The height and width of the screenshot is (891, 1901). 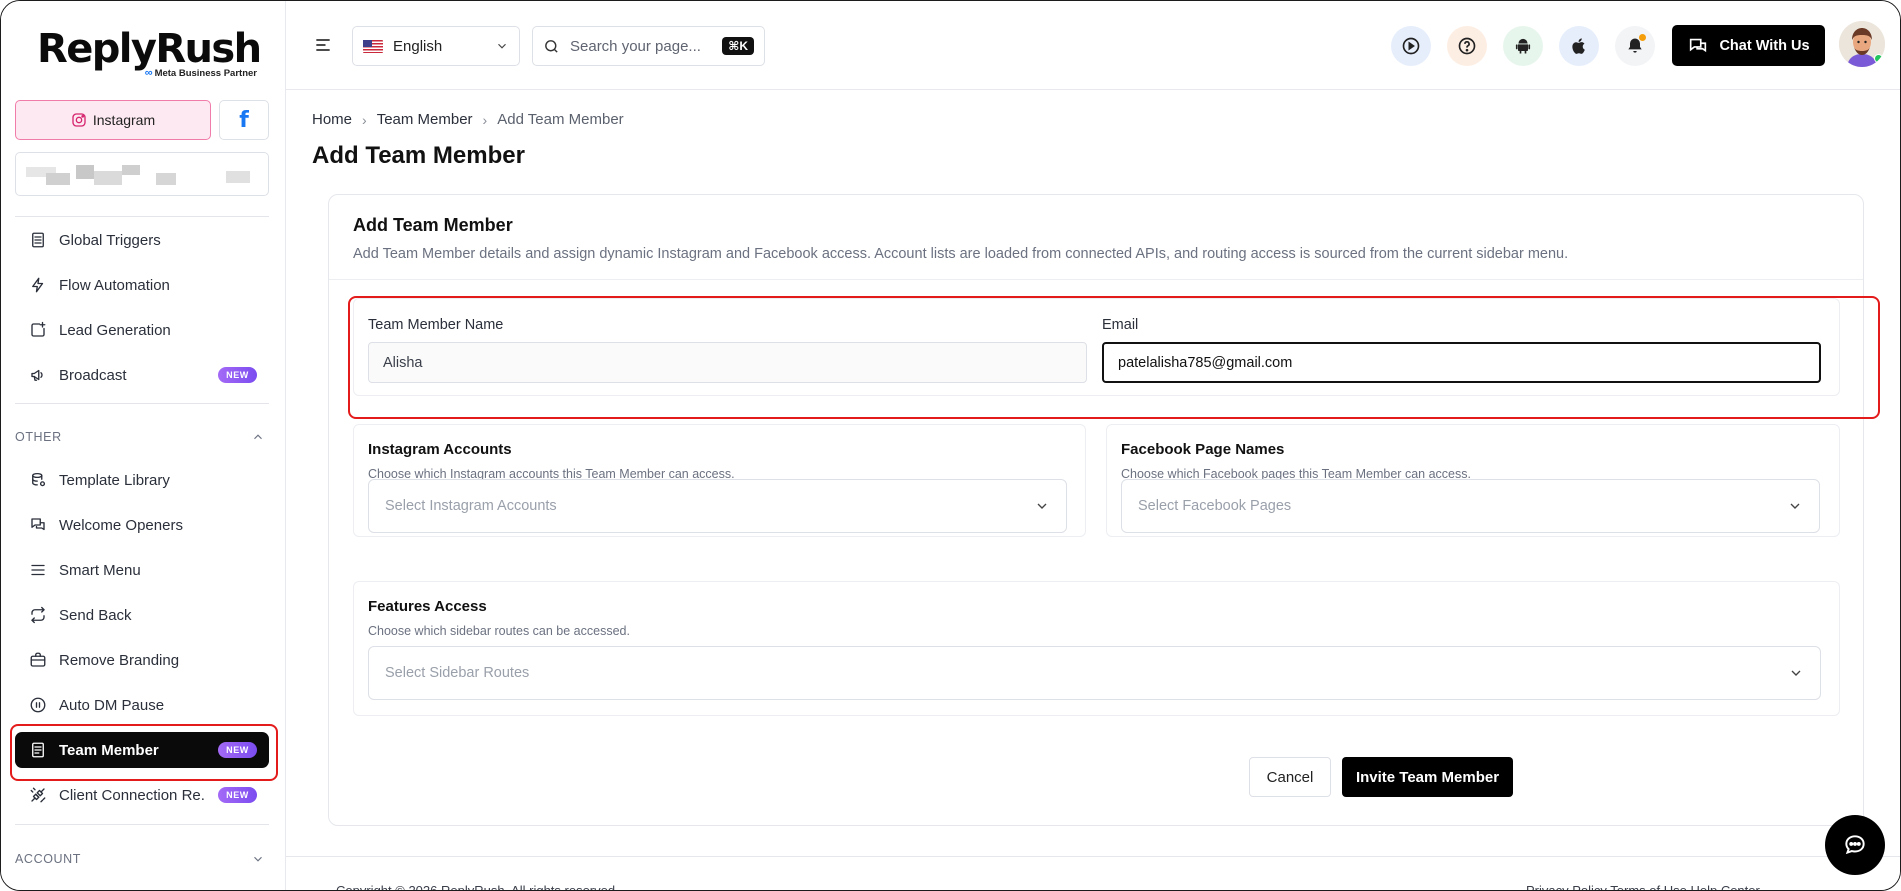 What do you see at coordinates (1094, 673) in the screenshot?
I see `sidebar-routes-select: Select Sidebar Routes` at bounding box center [1094, 673].